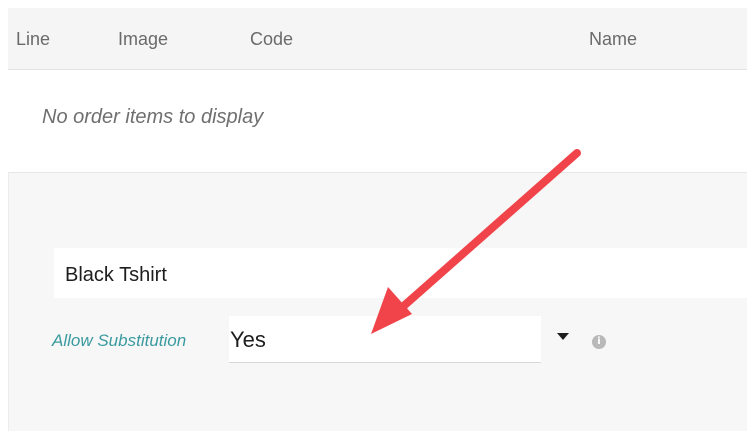 The height and width of the screenshot is (431, 747). I want to click on column-header-image: Image, so click(143, 39).